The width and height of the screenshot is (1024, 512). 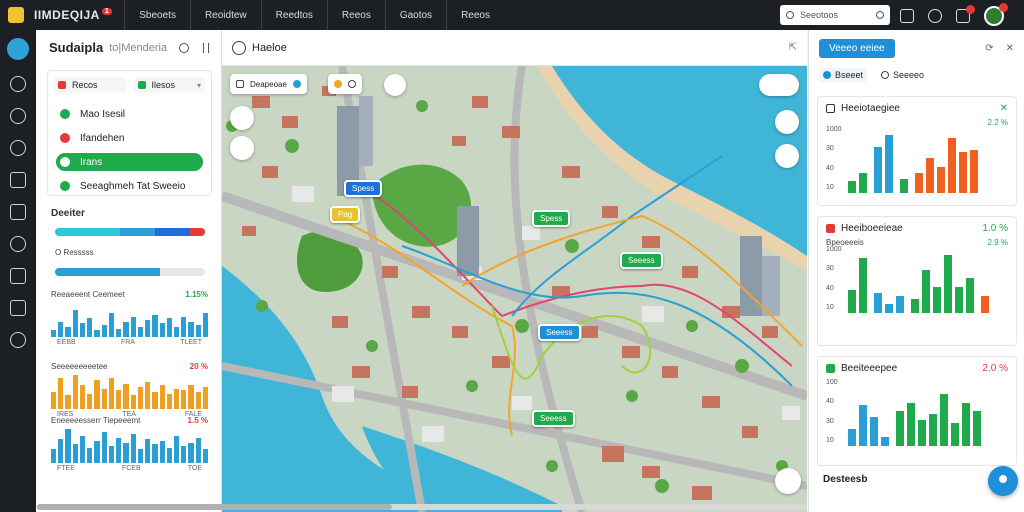 What do you see at coordinates (184, 47) in the screenshot?
I see `search-icon` at bounding box center [184, 47].